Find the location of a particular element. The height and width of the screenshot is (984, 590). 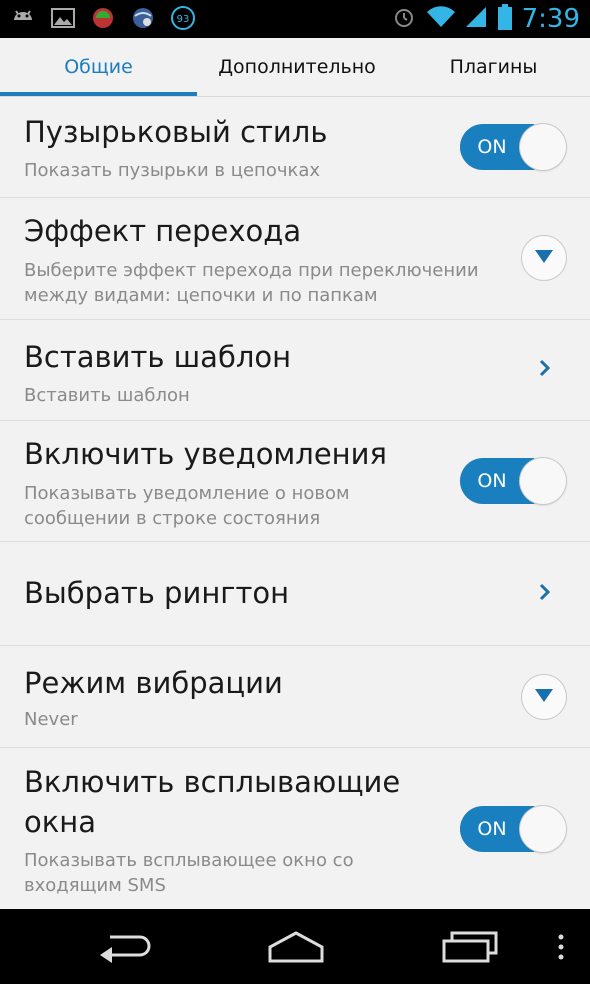

tab-advanced: Дополнительно is located at coordinates (297, 67).